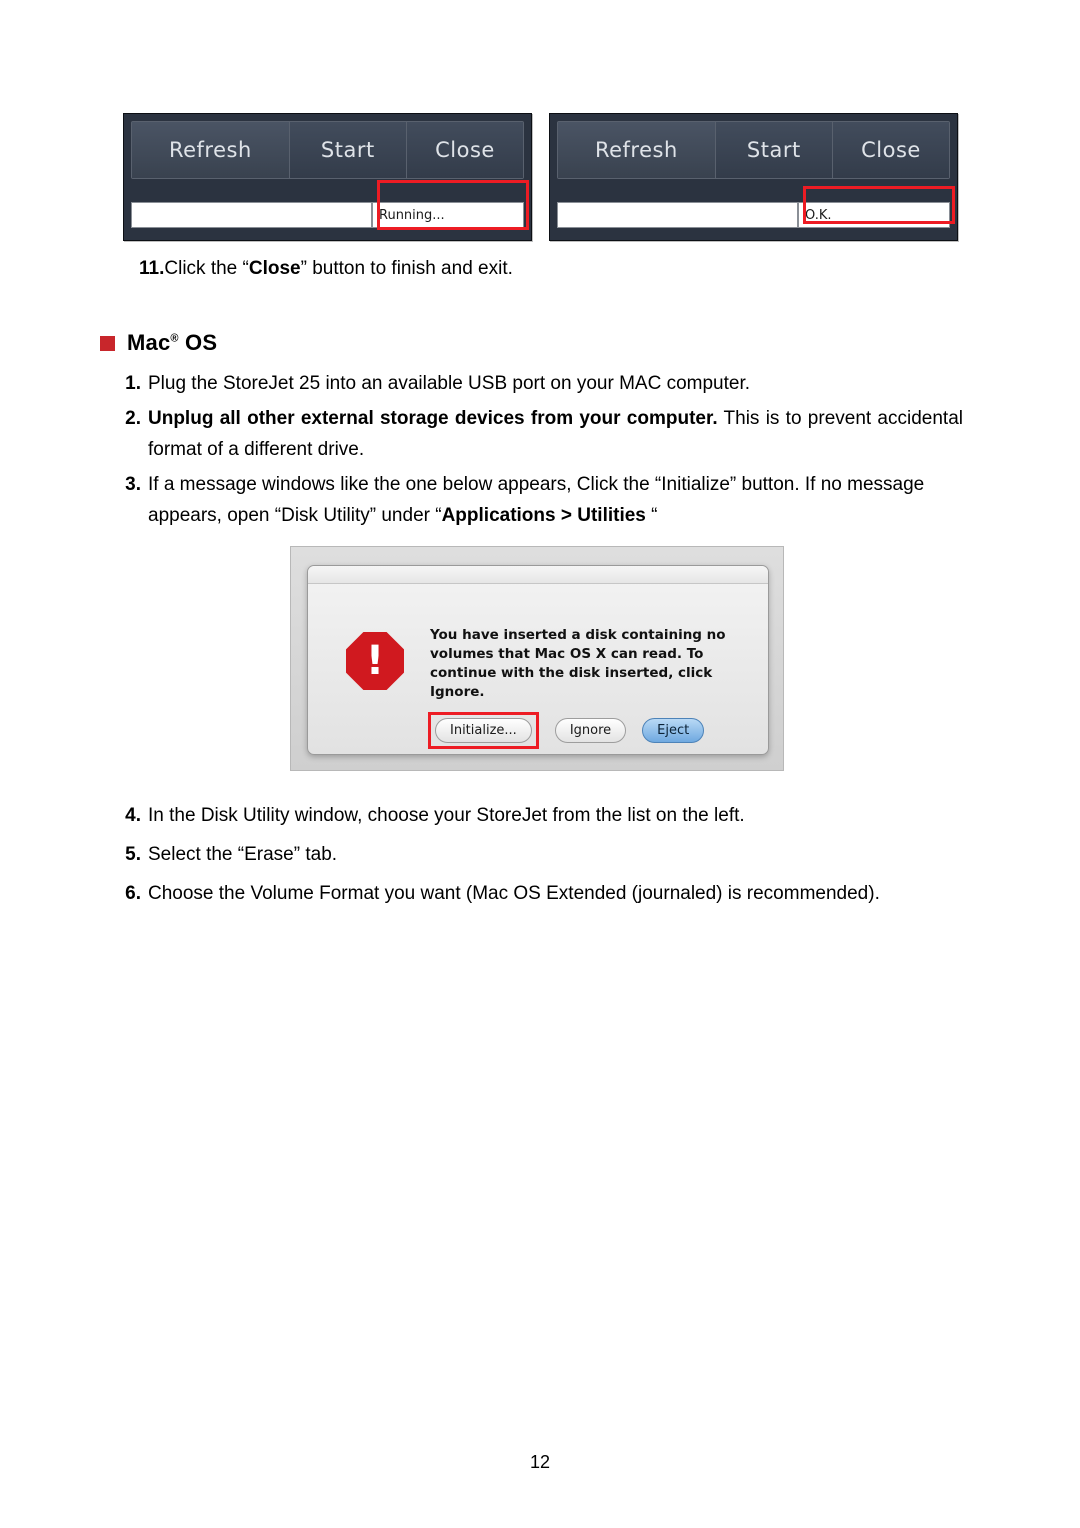  I want to click on step-number: 5., so click(133, 854).